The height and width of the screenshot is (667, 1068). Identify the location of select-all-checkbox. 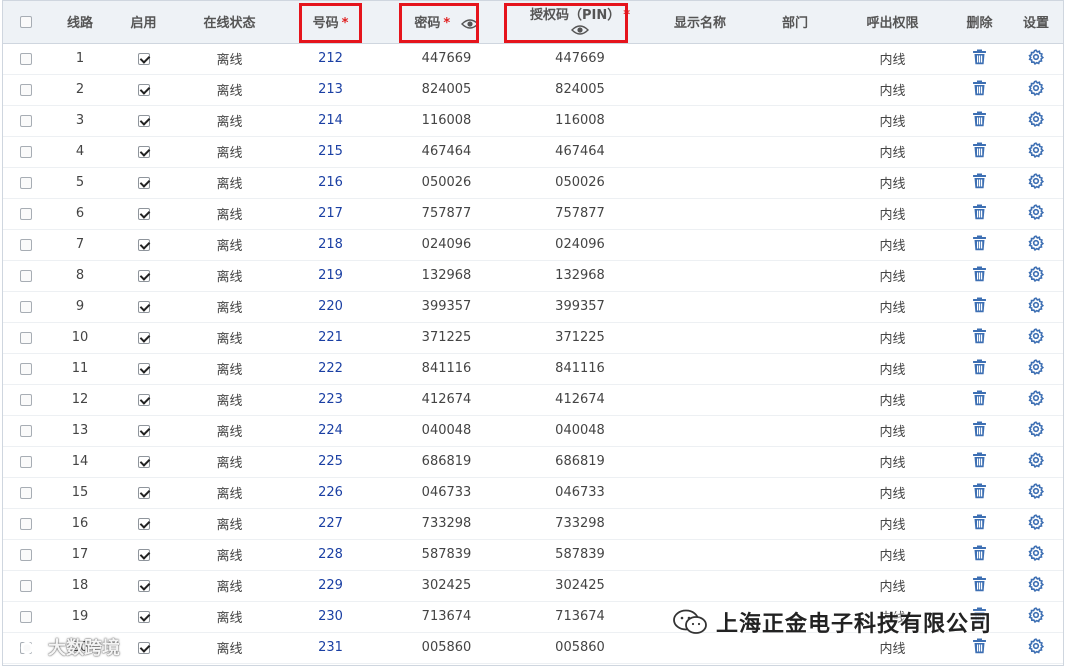
(26, 21).